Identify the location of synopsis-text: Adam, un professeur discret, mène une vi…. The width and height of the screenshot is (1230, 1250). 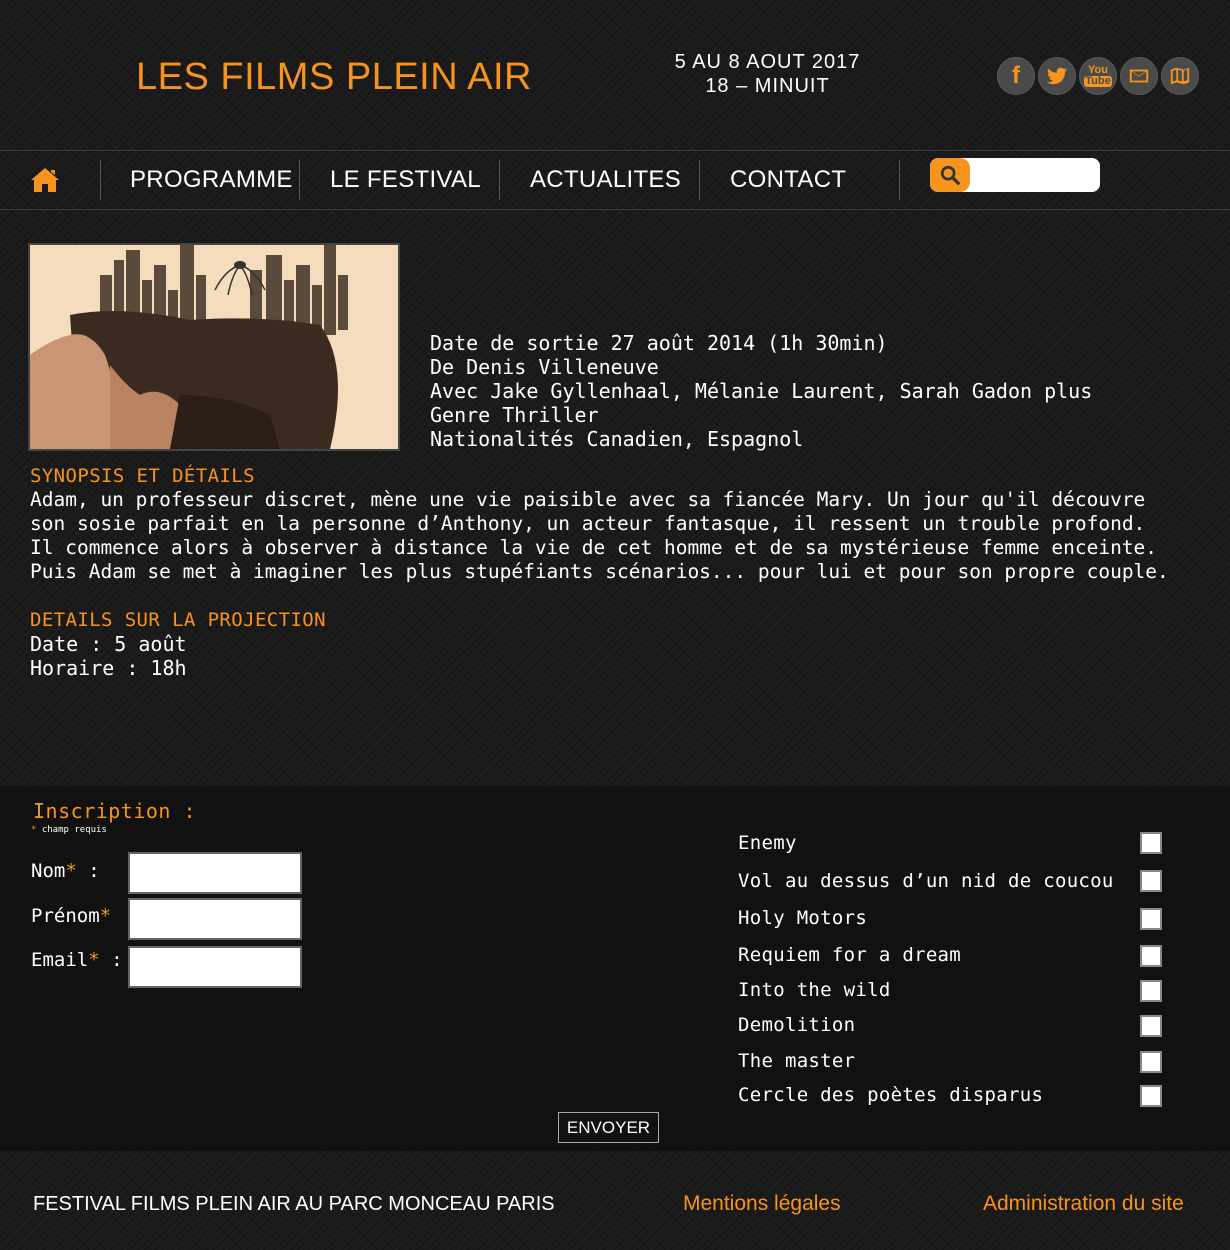
(625, 536).